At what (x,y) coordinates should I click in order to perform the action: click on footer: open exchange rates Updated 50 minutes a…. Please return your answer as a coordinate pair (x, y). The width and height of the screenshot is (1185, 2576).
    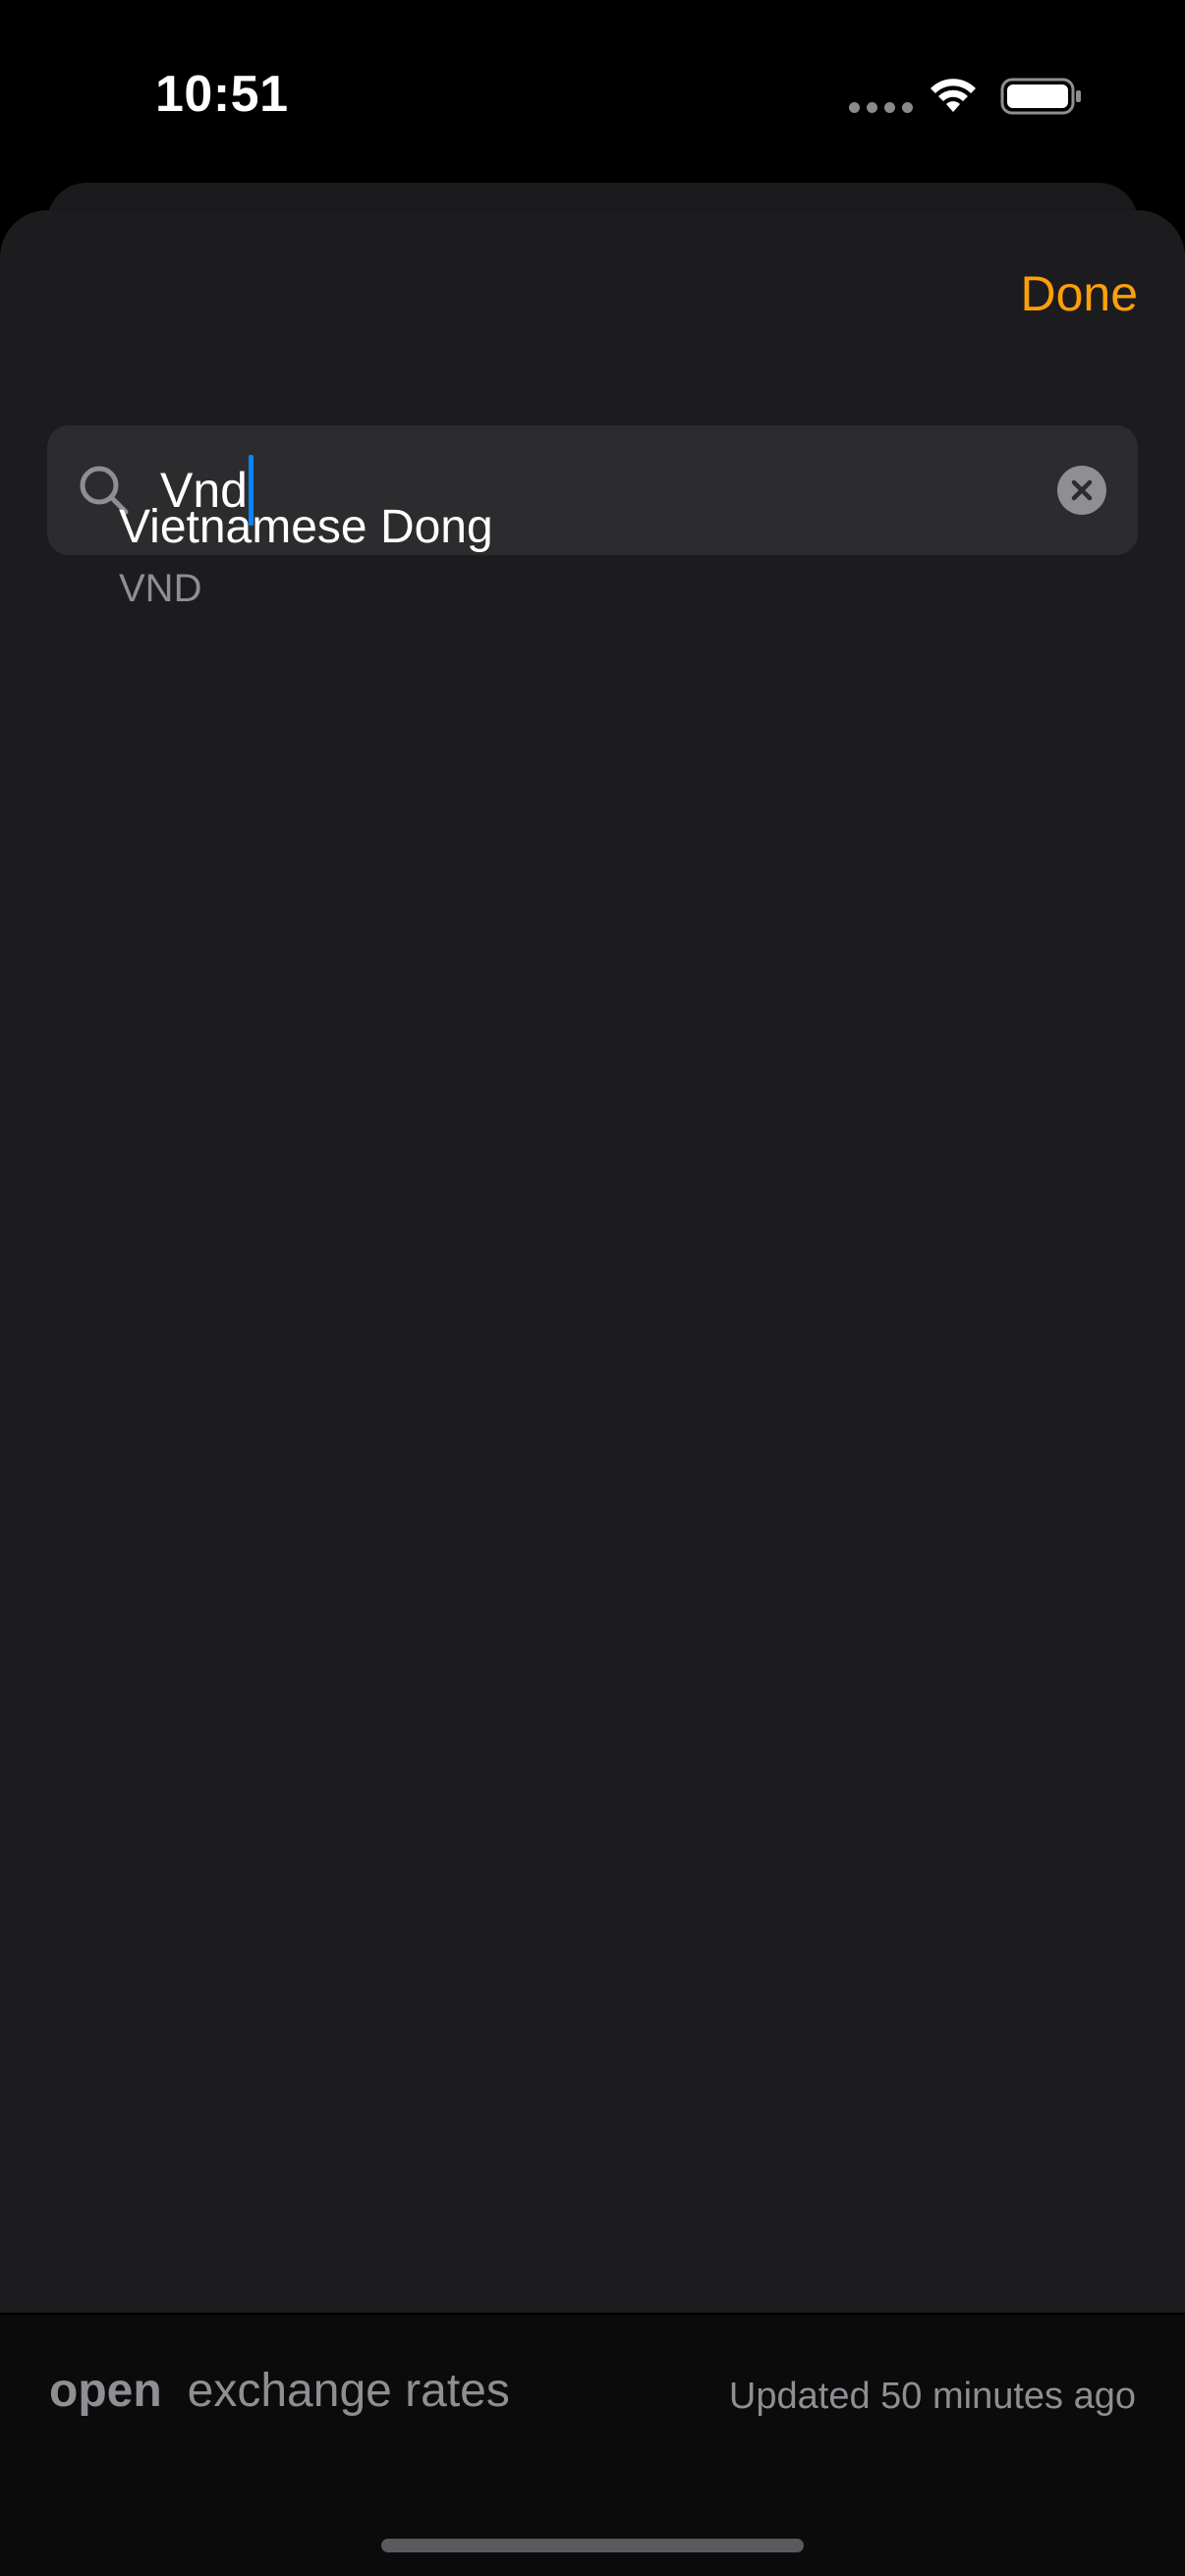
    Looking at the image, I should click on (592, 2445).